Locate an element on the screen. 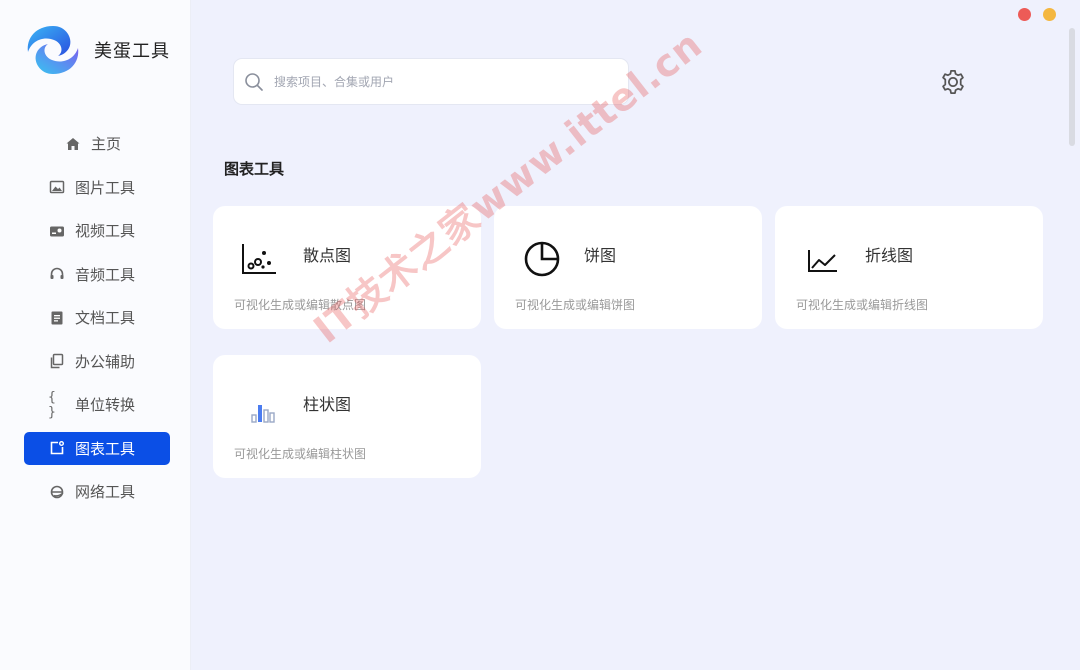 The width and height of the screenshot is (1080, 670). sidebar-item-label: 图片工具 is located at coordinates (105, 187).